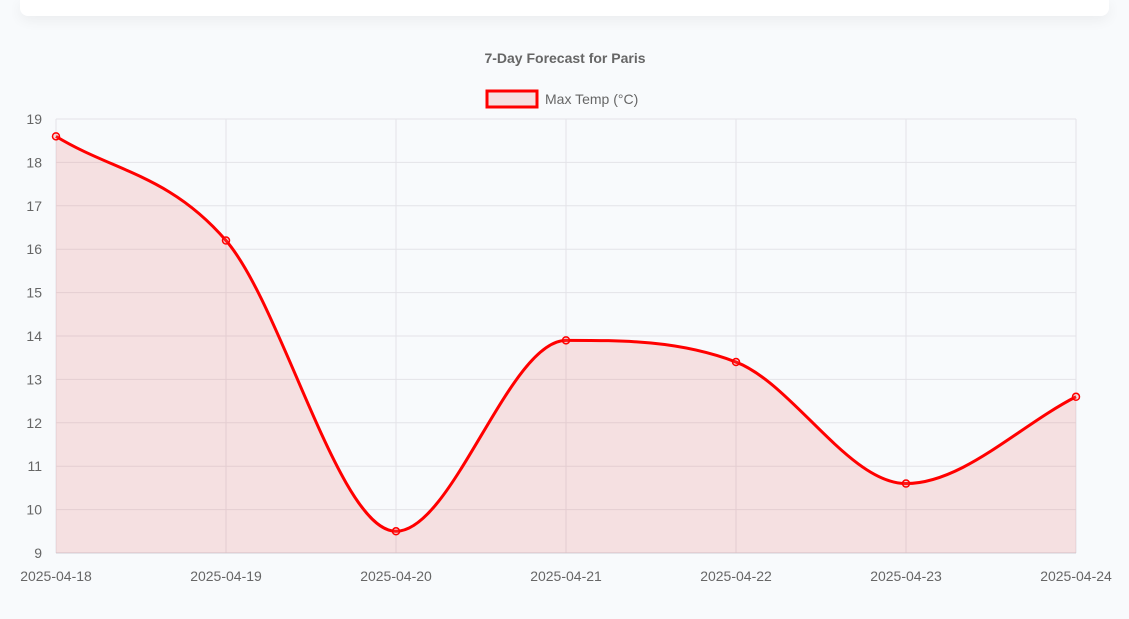 Image resolution: width=1129 pixels, height=619 pixels. I want to click on legend: Max Temp (°C), so click(561, 99).